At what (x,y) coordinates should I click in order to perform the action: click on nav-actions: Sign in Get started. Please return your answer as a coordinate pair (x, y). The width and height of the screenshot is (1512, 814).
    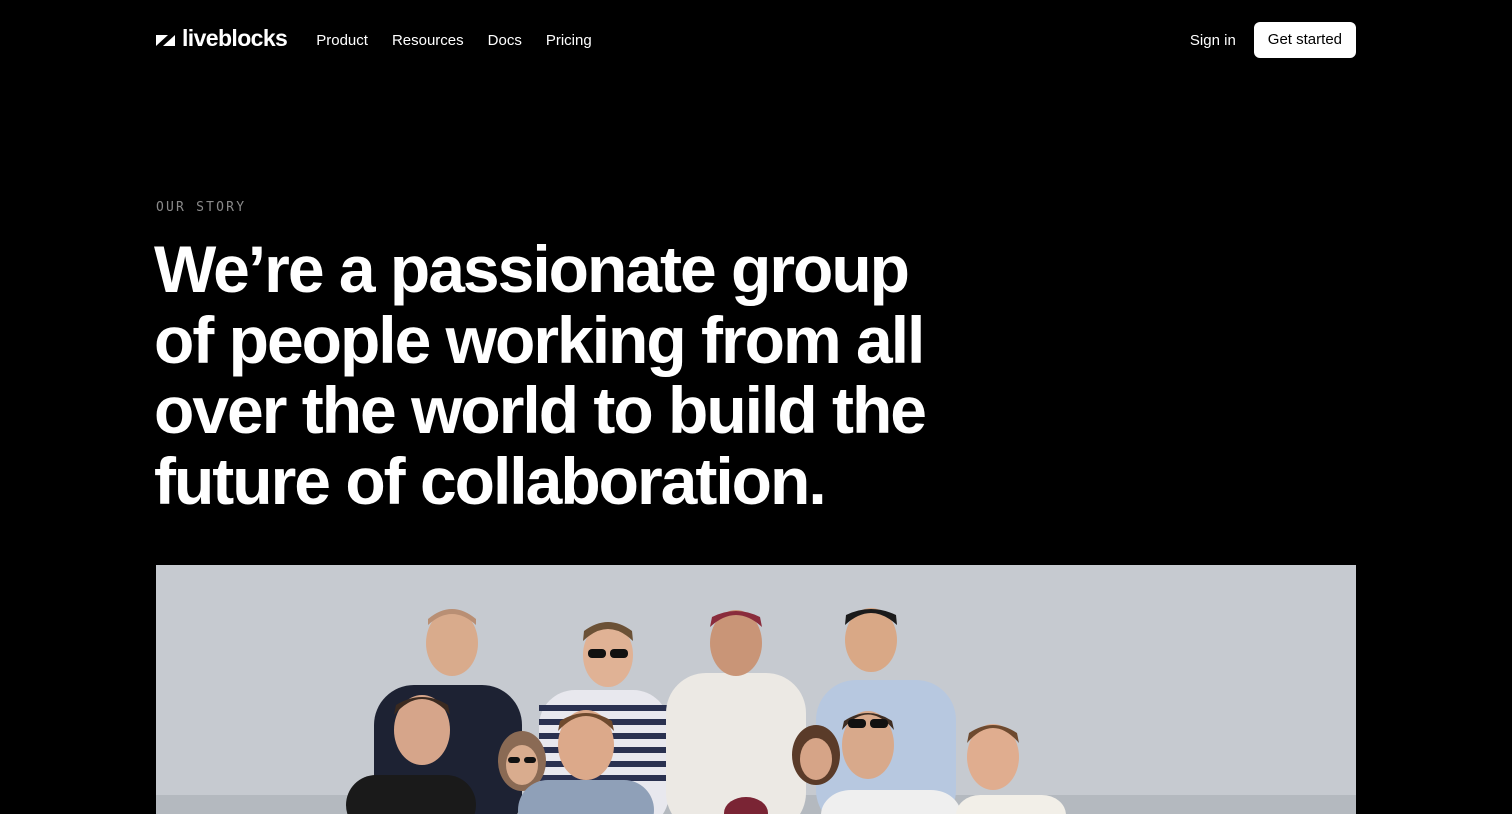
    Looking at the image, I should click on (1273, 40).